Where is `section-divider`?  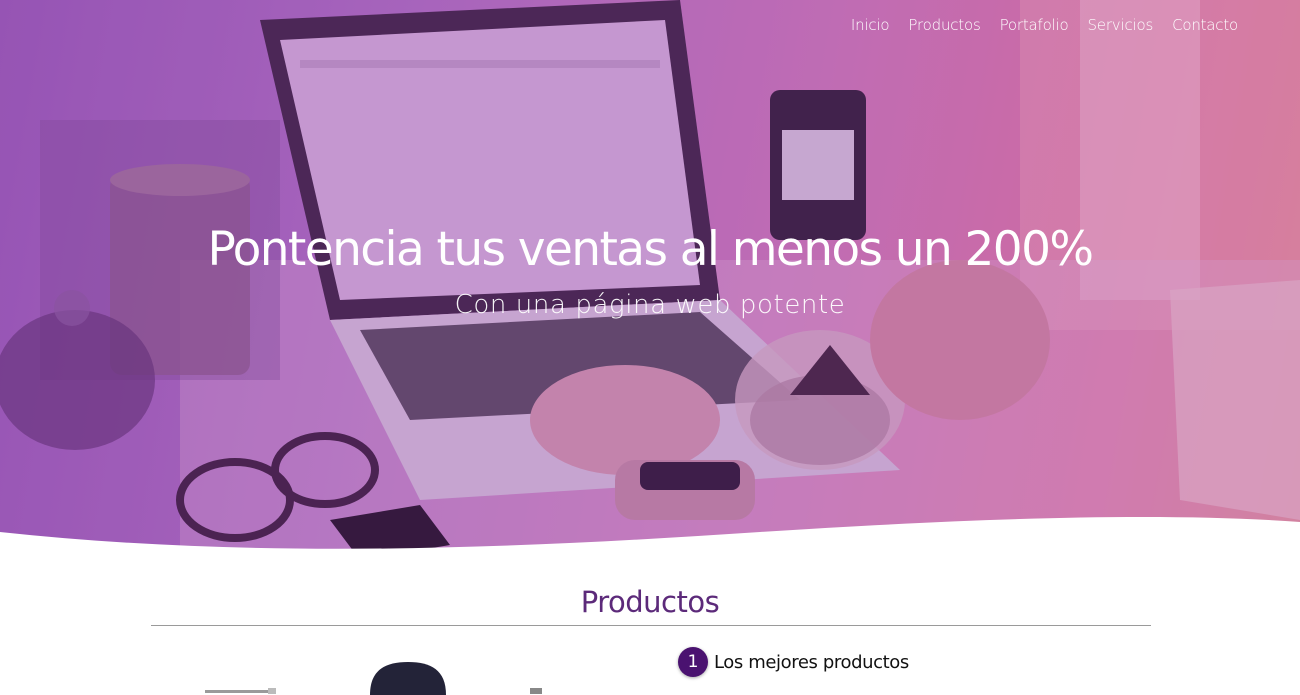 section-divider is located at coordinates (651, 625).